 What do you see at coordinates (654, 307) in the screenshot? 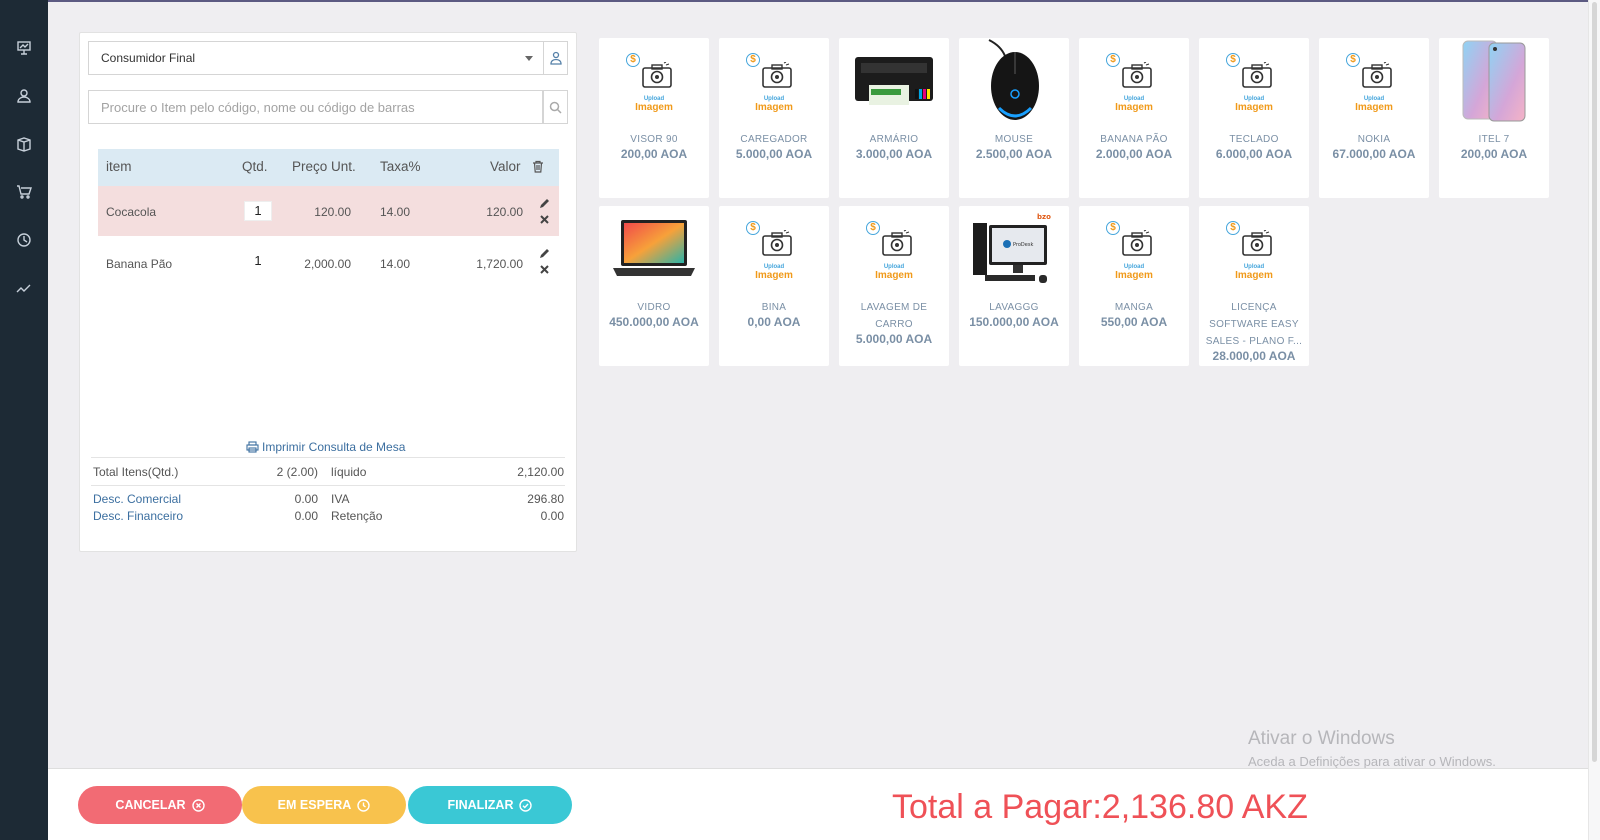
I see `product-name: VIDRO` at bounding box center [654, 307].